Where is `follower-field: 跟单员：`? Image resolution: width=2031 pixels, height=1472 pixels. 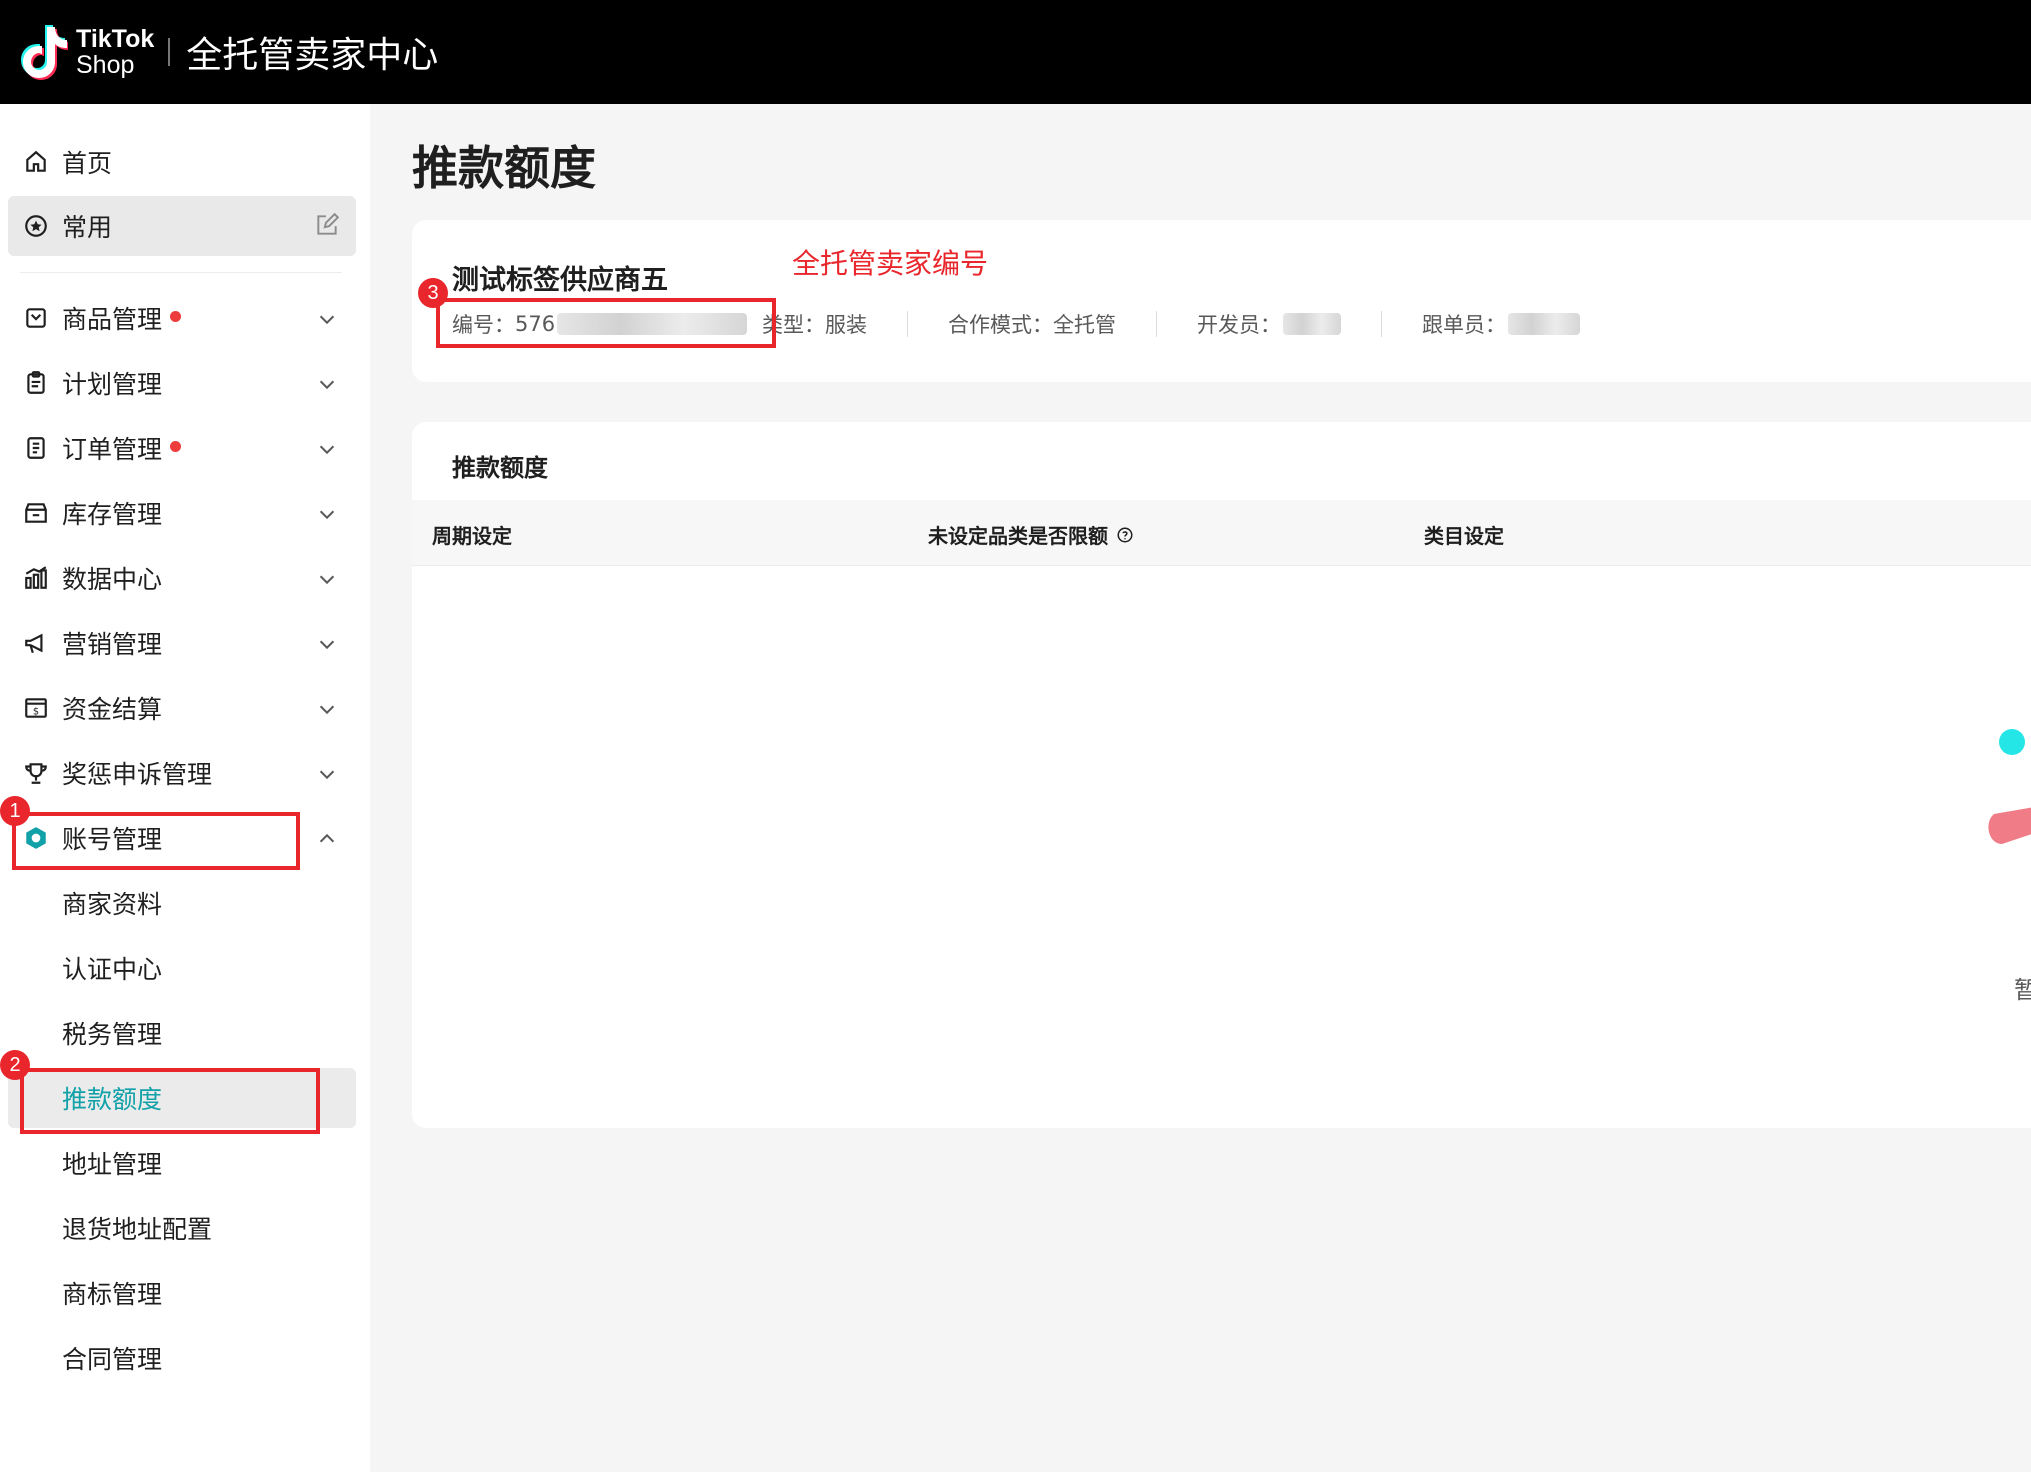 follower-field: 跟单员： is located at coordinates (1501, 324).